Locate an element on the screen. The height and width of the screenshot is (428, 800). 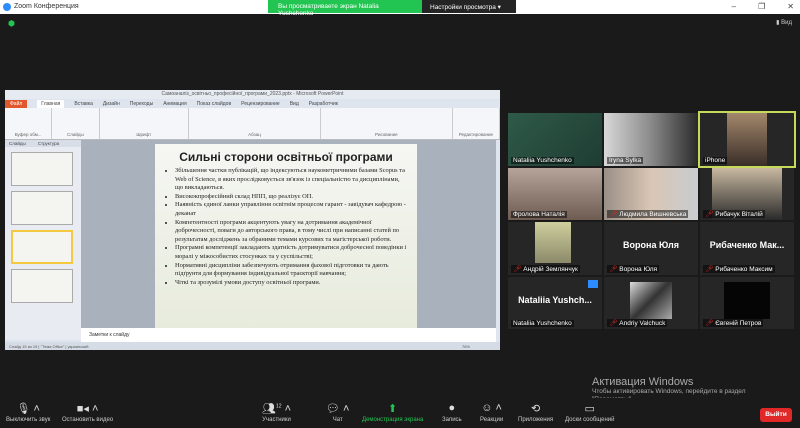
view-button: ▮ Вид is located at coordinates (784, 22).